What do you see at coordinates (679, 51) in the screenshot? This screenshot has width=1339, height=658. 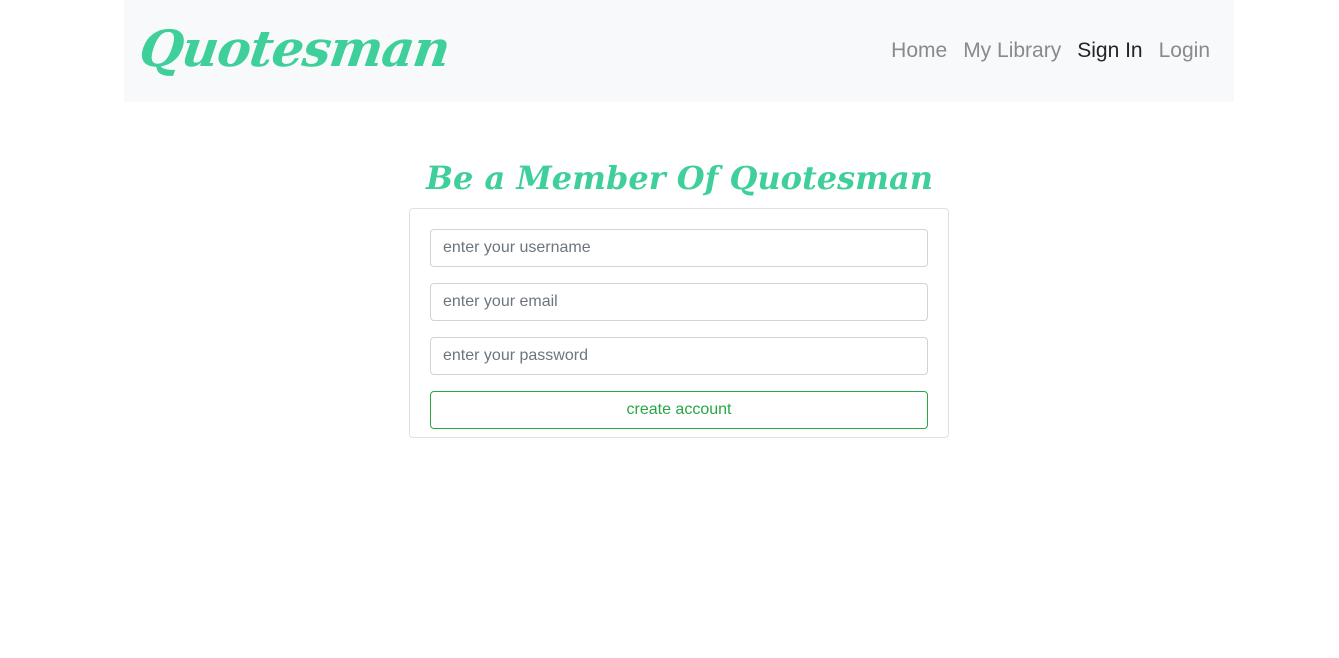 I see `navbar: Quotesman Home My Library Sign In Login` at bounding box center [679, 51].